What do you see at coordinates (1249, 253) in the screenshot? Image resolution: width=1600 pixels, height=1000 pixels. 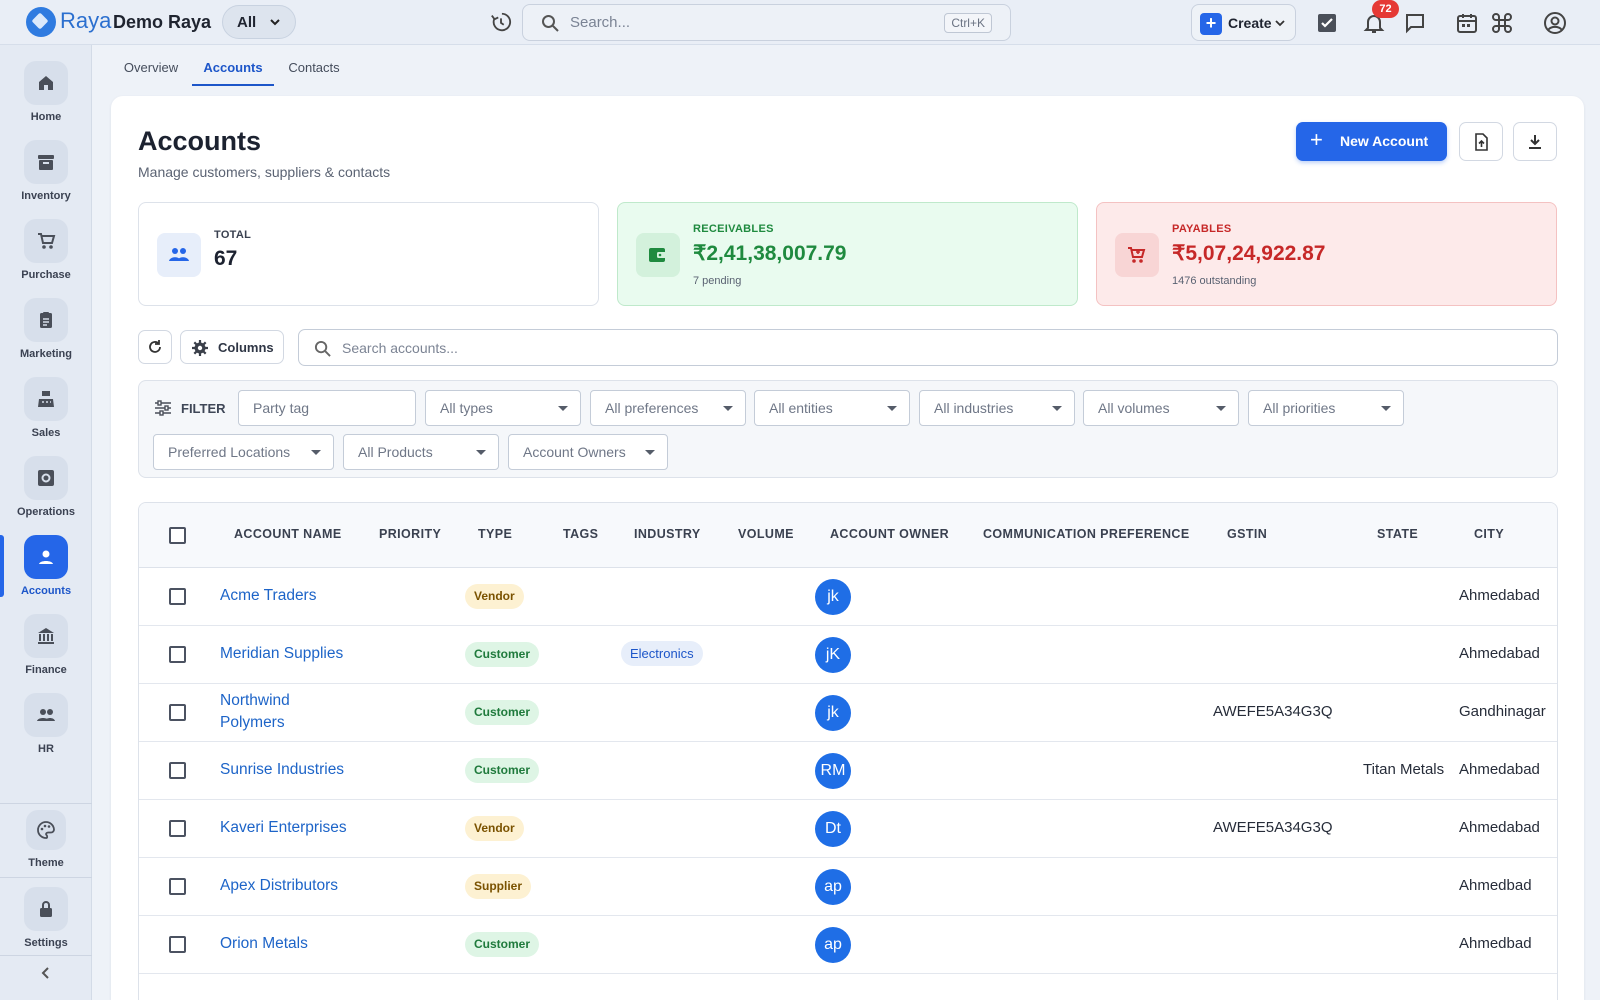 I see `stat-payables-value: ₹5,07,24,922.87` at bounding box center [1249, 253].